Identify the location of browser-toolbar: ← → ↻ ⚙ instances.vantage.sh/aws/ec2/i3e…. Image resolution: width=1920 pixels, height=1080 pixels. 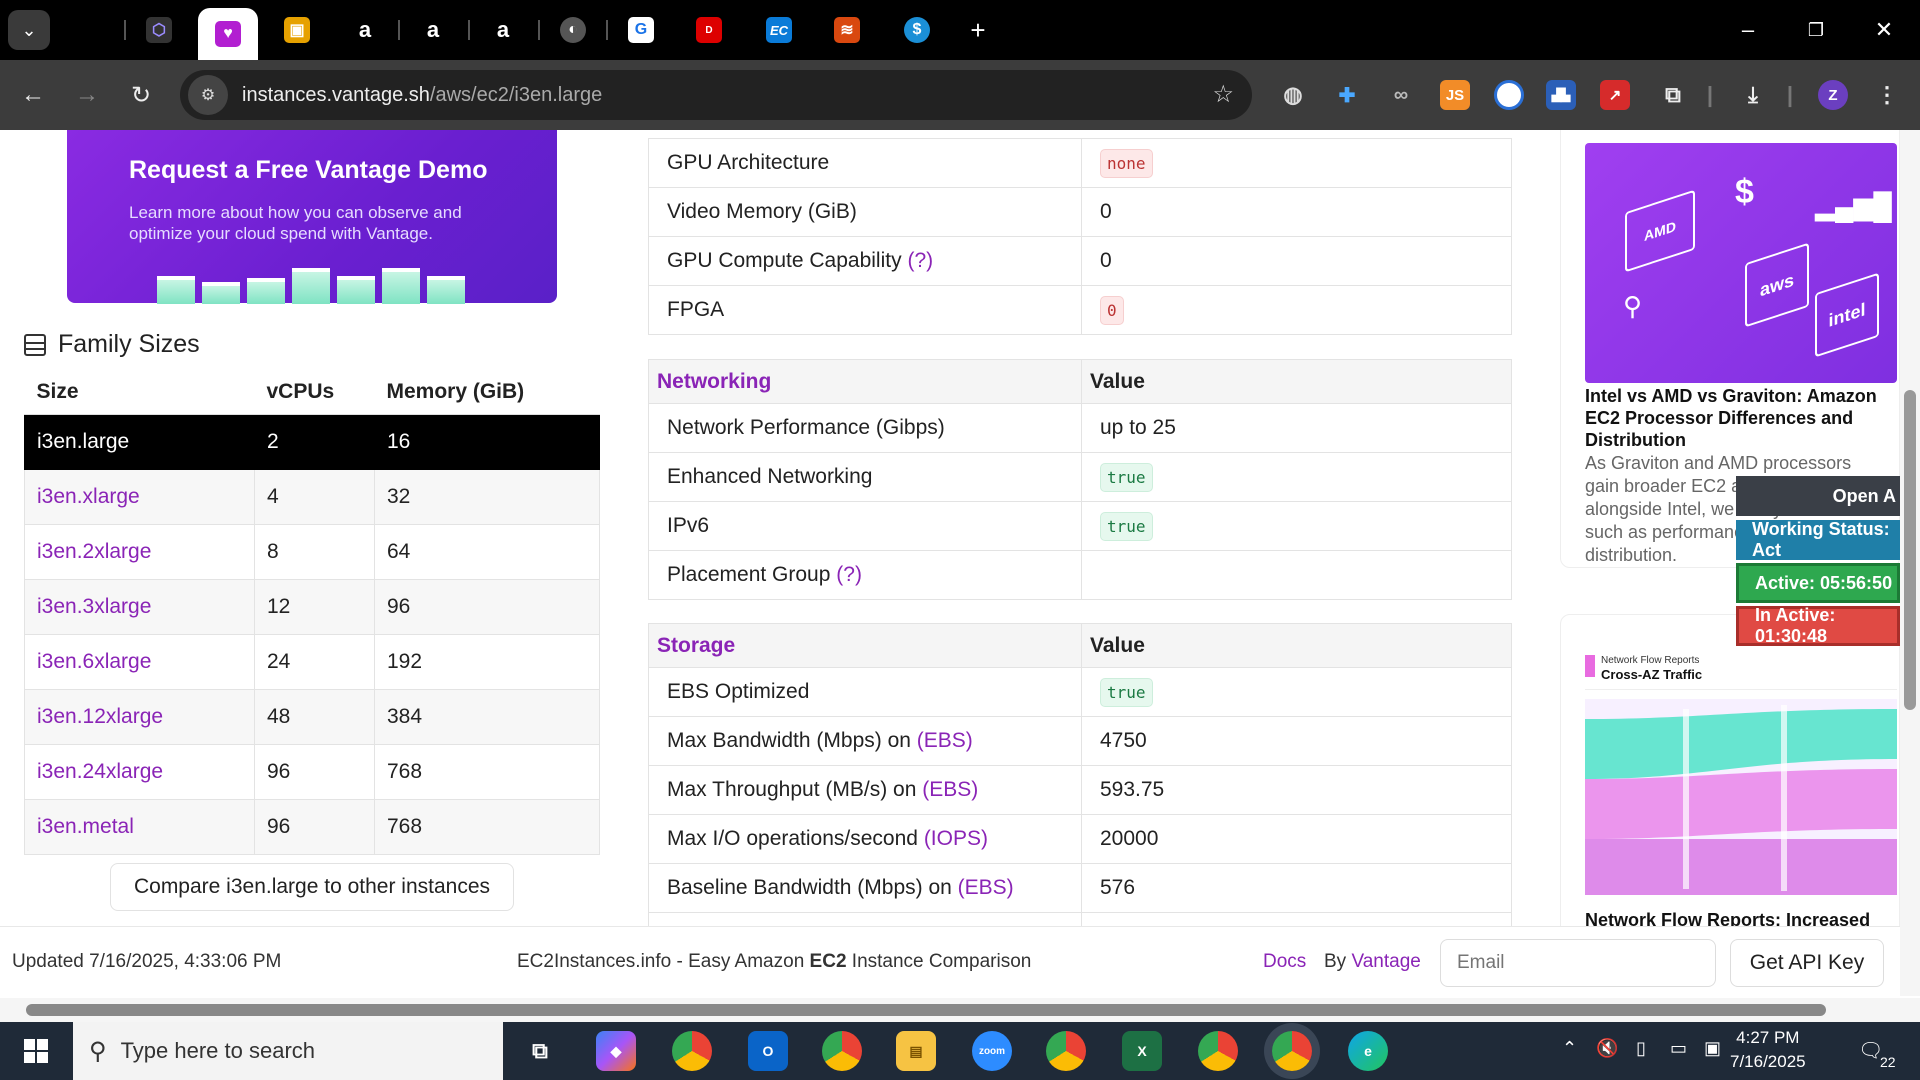
(960, 95).